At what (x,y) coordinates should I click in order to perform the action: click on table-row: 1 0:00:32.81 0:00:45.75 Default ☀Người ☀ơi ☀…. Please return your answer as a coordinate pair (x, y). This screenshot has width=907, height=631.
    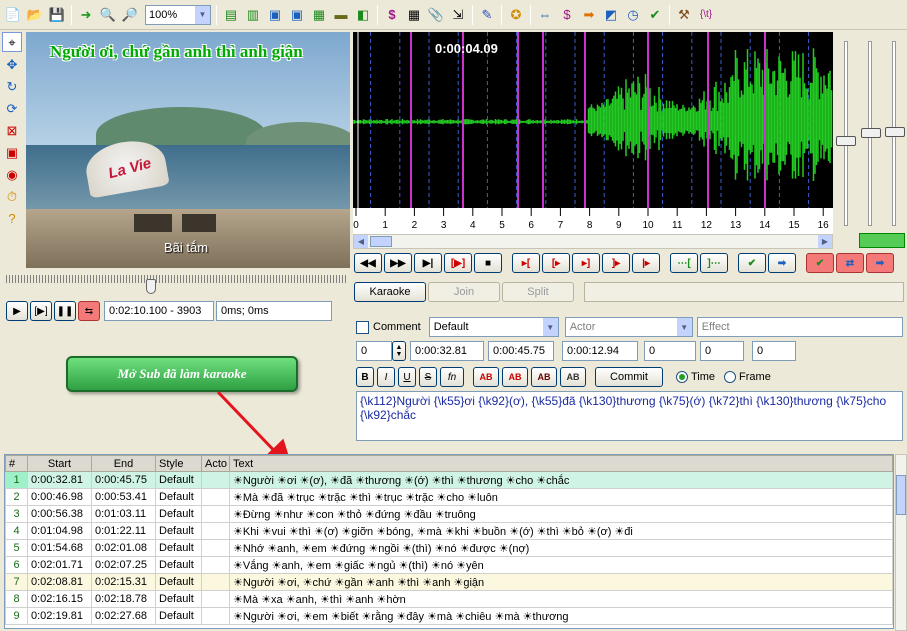
    Looking at the image, I should click on (449, 480).